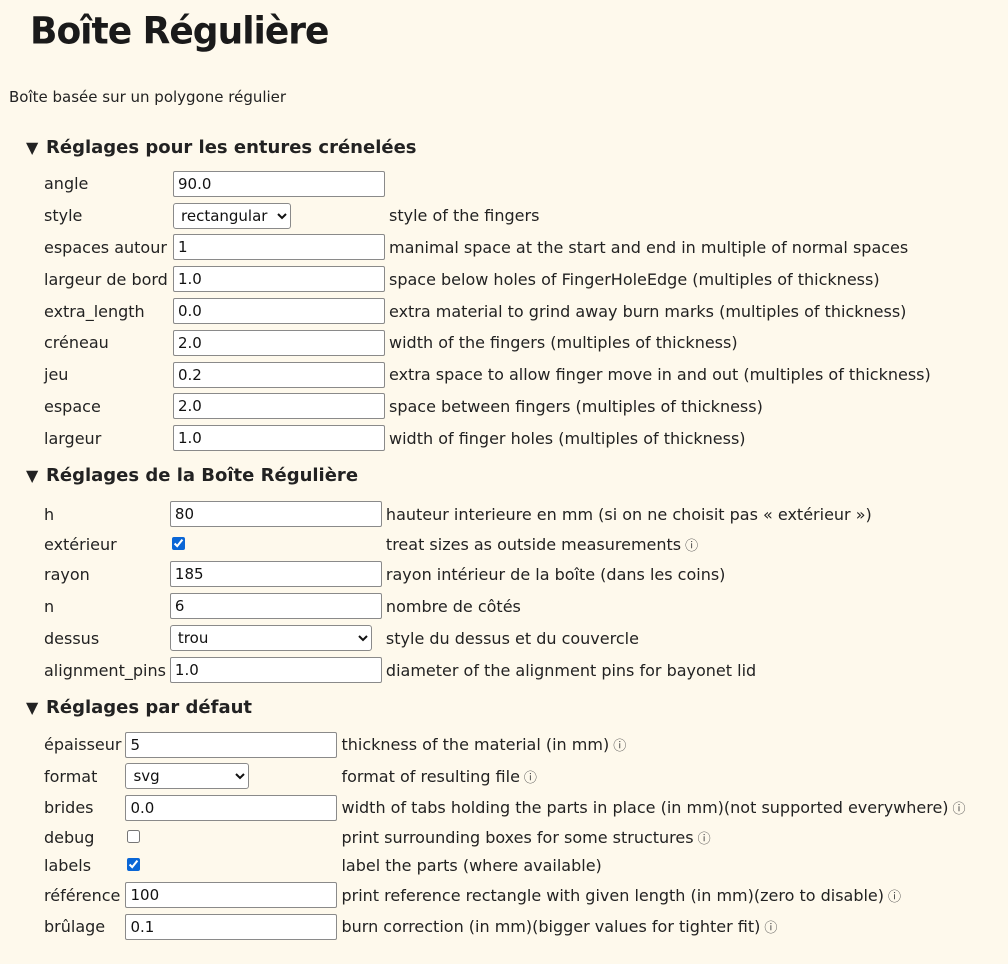 This screenshot has height=964, width=1008. What do you see at coordinates (270, 638) in the screenshot?
I see `dessus-select: trou` at bounding box center [270, 638].